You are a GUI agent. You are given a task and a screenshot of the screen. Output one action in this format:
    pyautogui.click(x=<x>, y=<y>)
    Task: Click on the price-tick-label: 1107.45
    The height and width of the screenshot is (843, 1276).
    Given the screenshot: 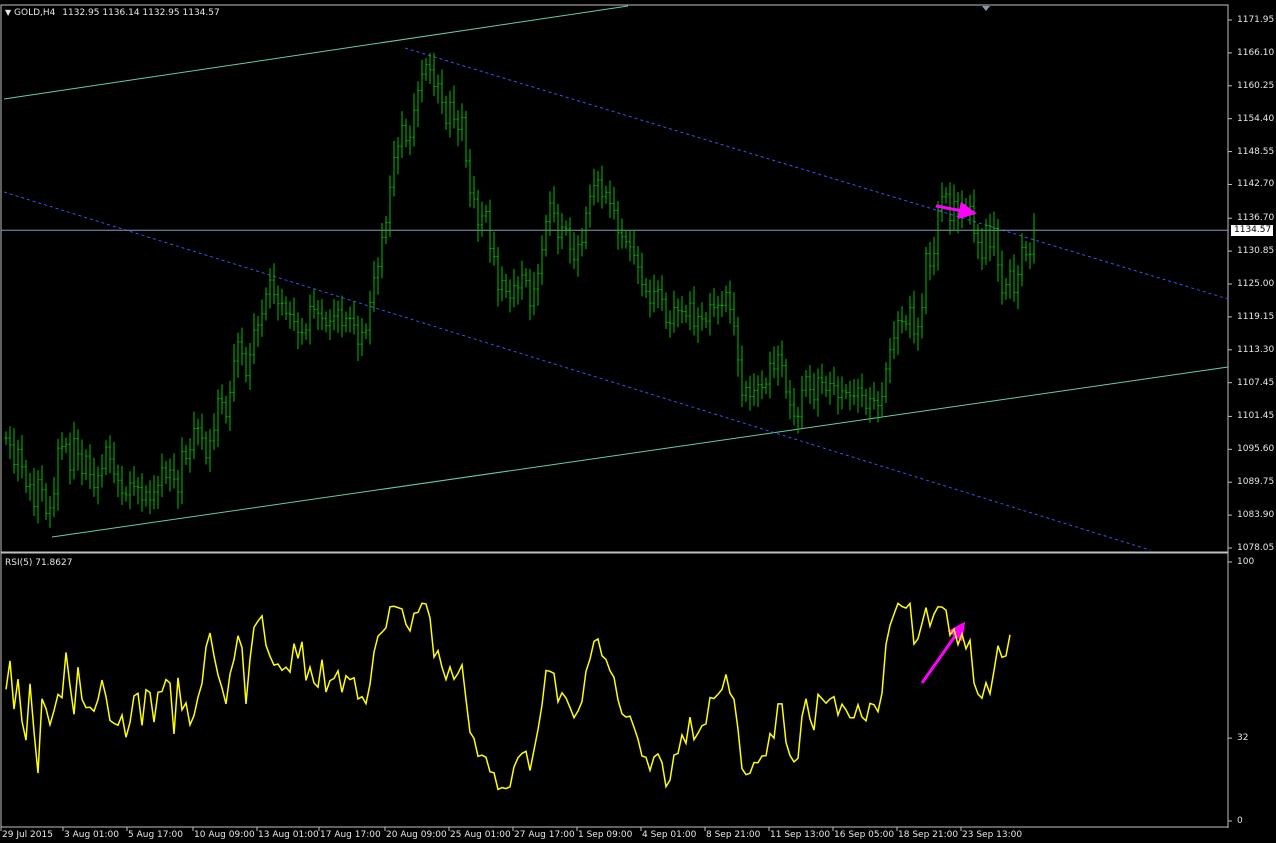 What is the action you would take?
    pyautogui.click(x=1256, y=382)
    